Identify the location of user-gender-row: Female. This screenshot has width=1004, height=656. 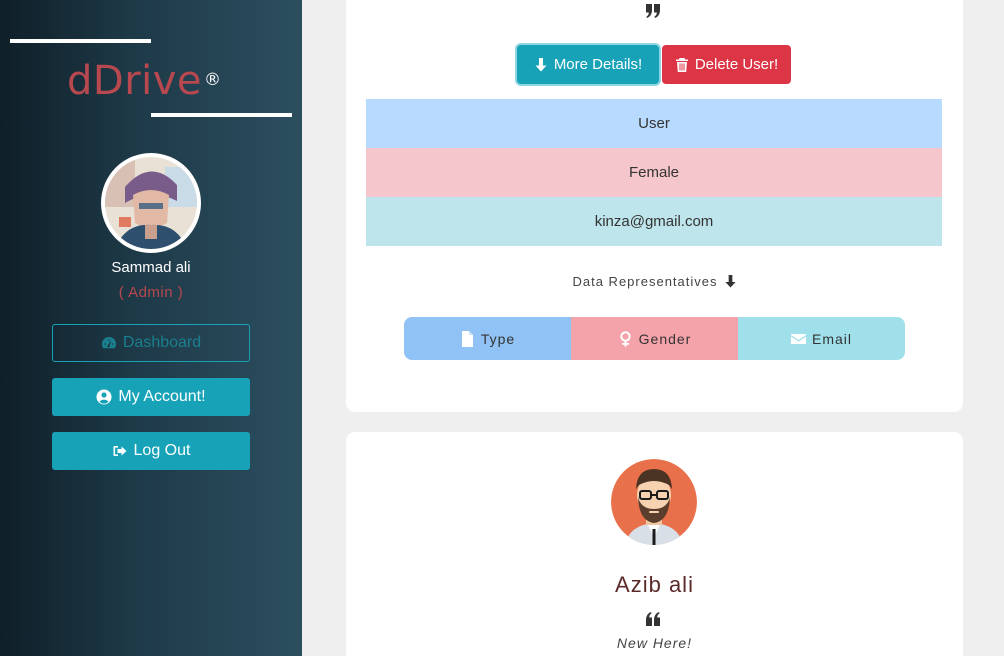
(654, 172).